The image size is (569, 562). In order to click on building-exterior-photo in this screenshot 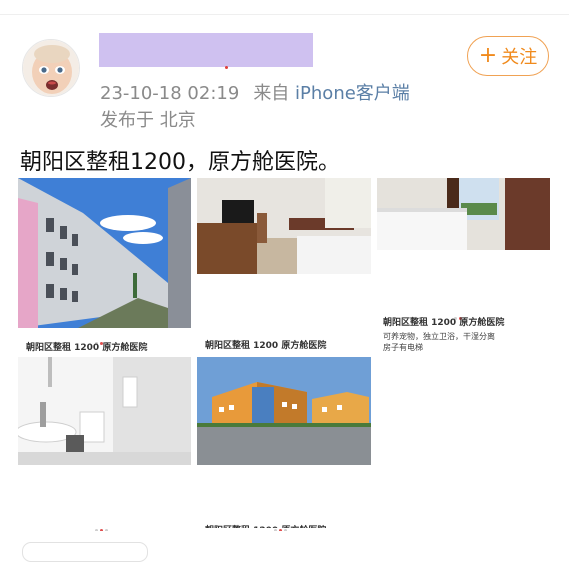, I will do `click(284, 411)`.